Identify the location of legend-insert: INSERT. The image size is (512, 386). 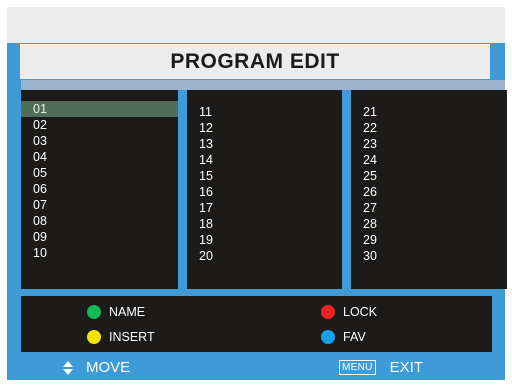
(121, 337).